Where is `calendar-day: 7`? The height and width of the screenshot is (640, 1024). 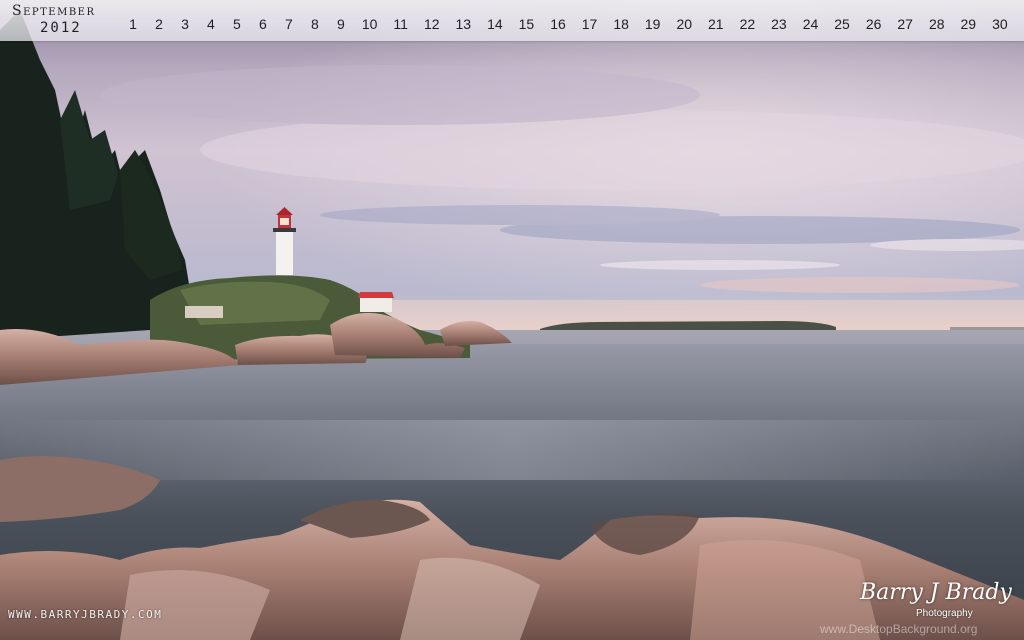
calendar-day: 7 is located at coordinates (289, 24).